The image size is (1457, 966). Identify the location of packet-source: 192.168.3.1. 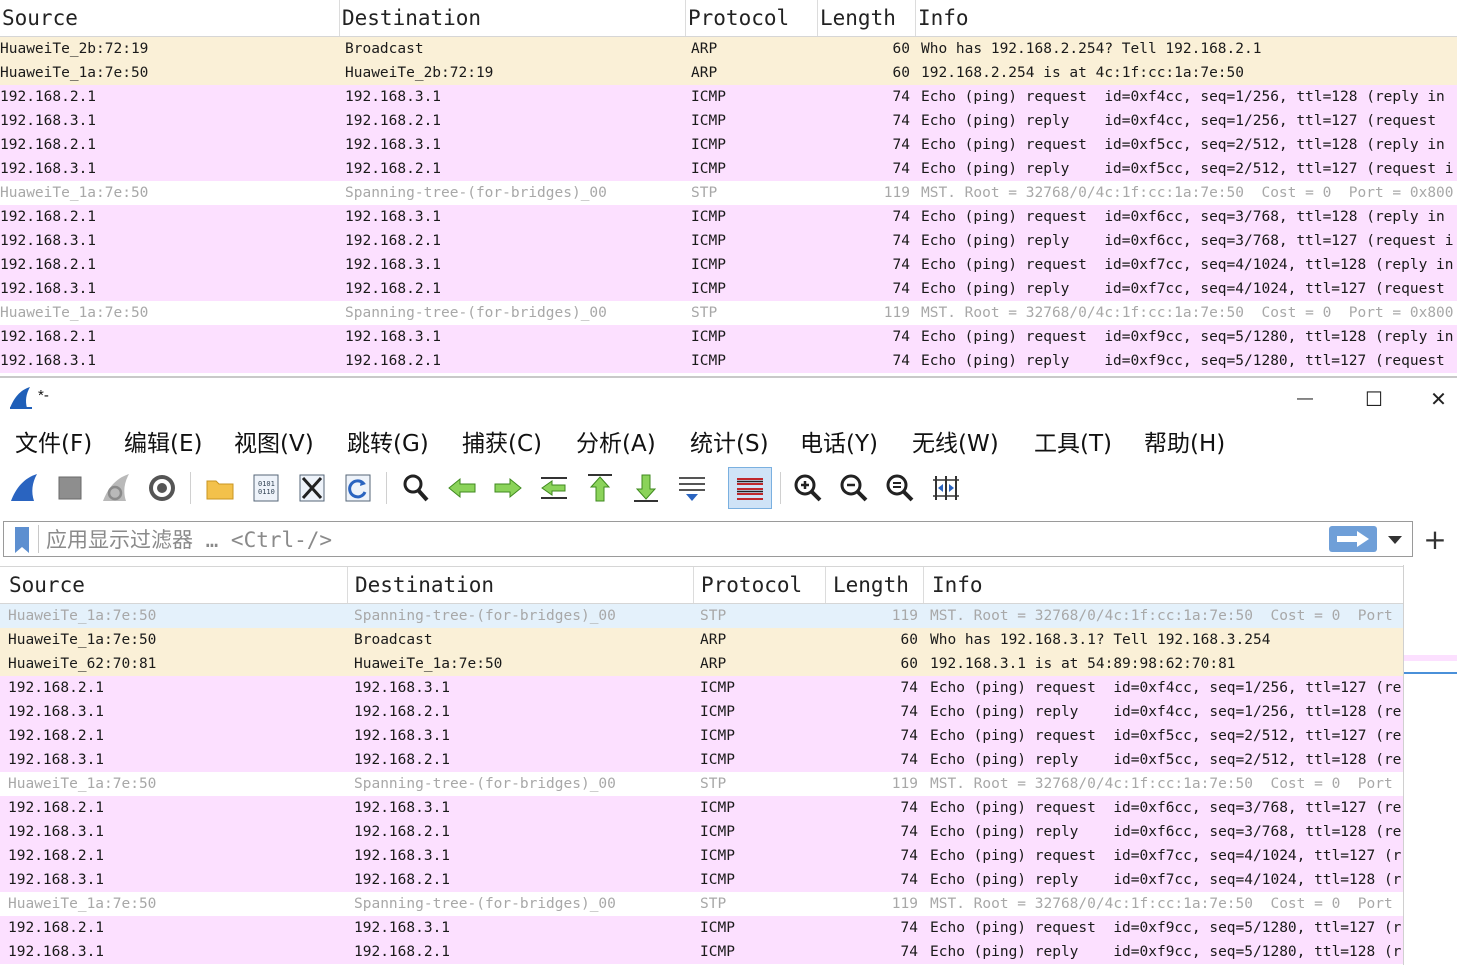
(48, 361).